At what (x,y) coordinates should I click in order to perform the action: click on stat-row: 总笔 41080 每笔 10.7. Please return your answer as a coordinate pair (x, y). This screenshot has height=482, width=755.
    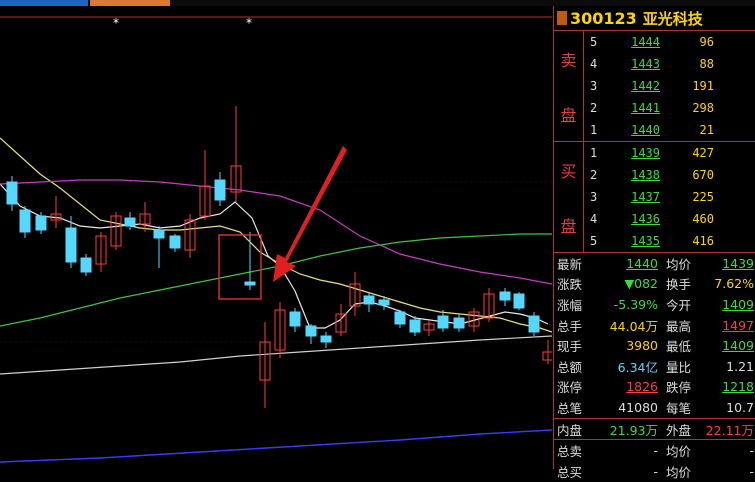
    Looking at the image, I should click on (655, 407).